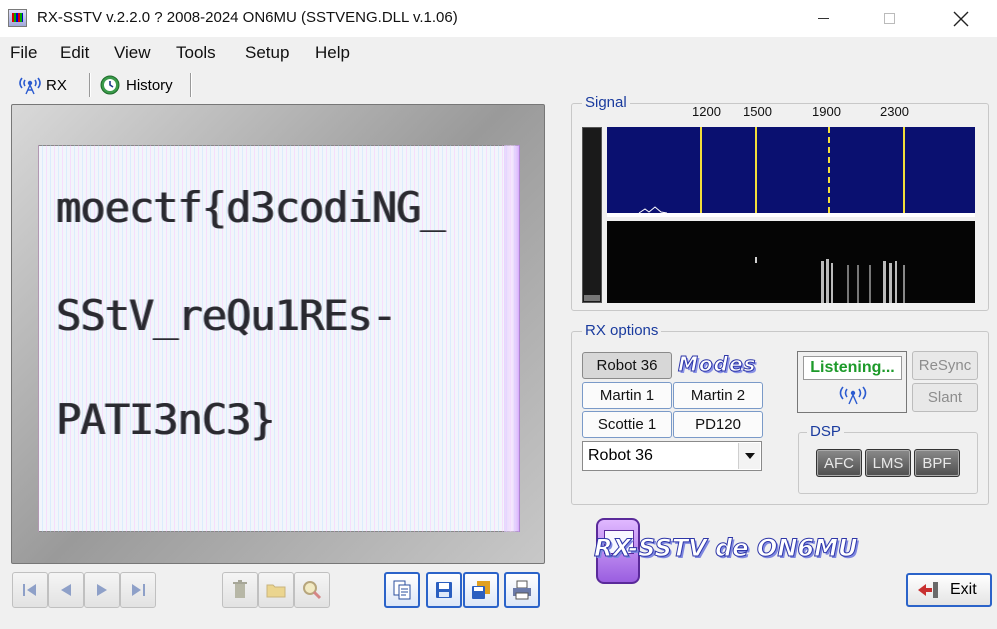 This screenshot has height=629, width=997. What do you see at coordinates (332, 53) in the screenshot?
I see `menu-help: Help` at bounding box center [332, 53].